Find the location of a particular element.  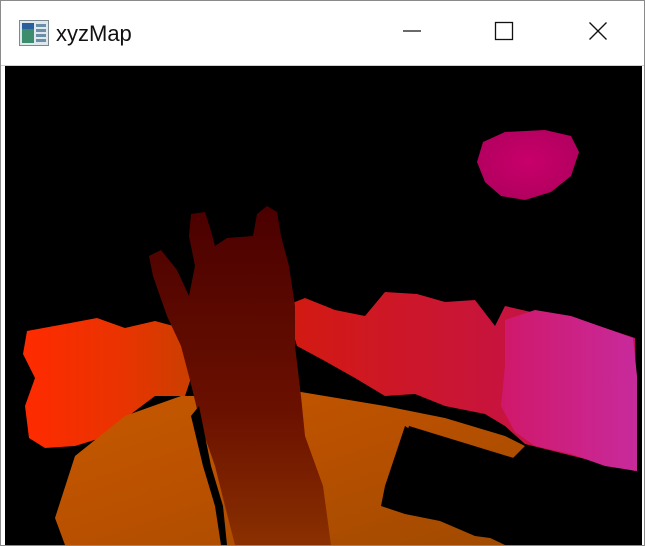

title-bar: xyzMap is located at coordinates (322, 33).